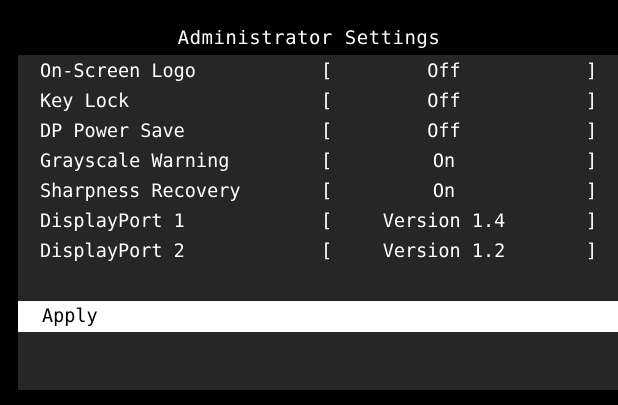 The height and width of the screenshot is (405, 618). What do you see at coordinates (318, 222) in the screenshot?
I see `setting-displayport-1: DisplayPort 1 [ Version 1.4 ]` at bounding box center [318, 222].